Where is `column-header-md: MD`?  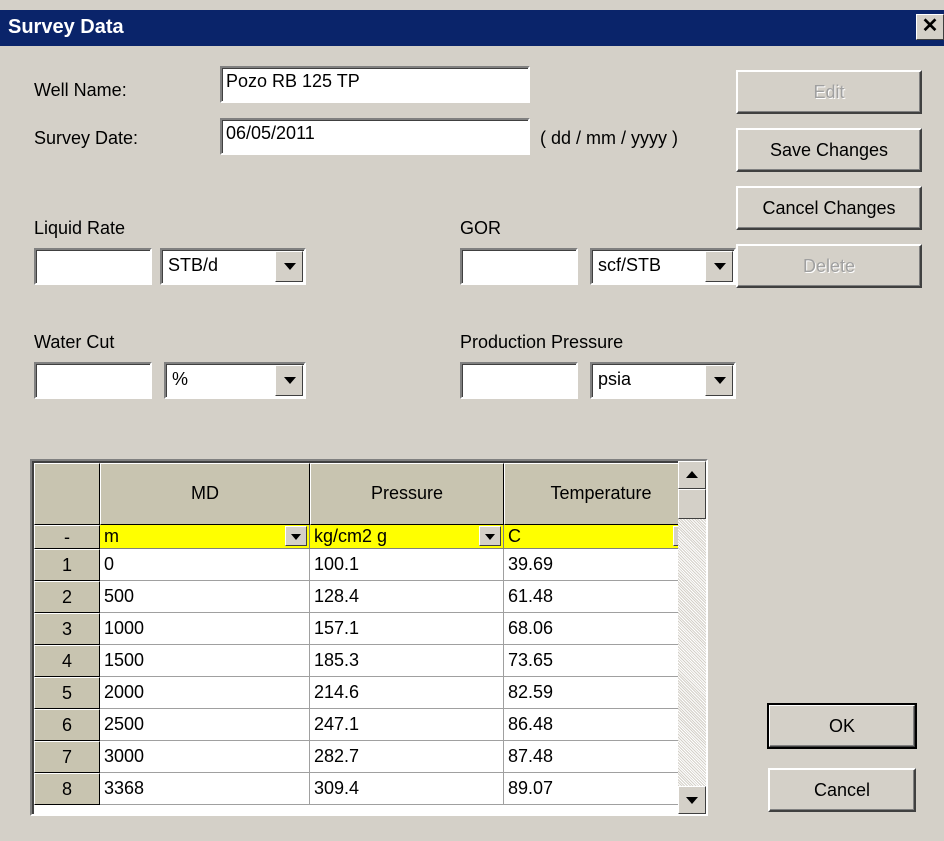
column-header-md: MD is located at coordinates (205, 494).